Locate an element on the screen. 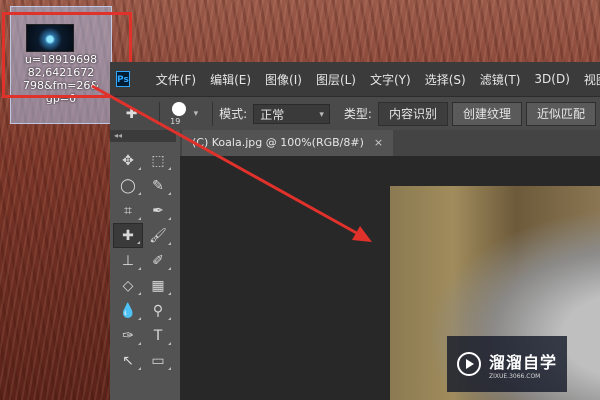  brush-size-value: 19 is located at coordinates (175, 121).